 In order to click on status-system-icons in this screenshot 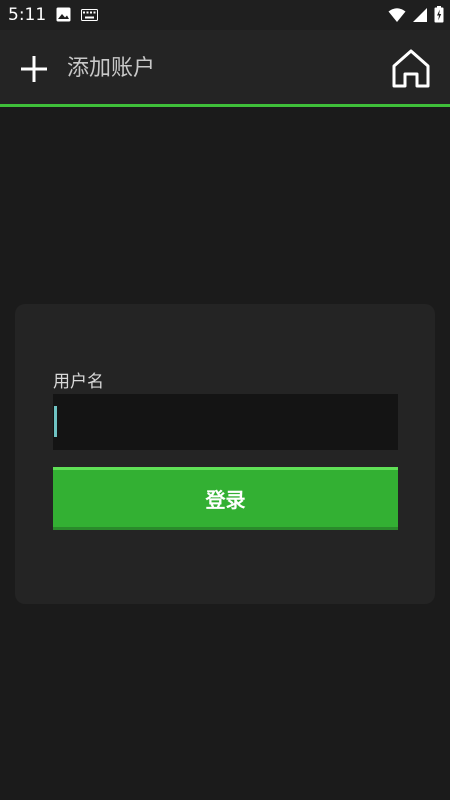, I will do `click(416, 14)`.